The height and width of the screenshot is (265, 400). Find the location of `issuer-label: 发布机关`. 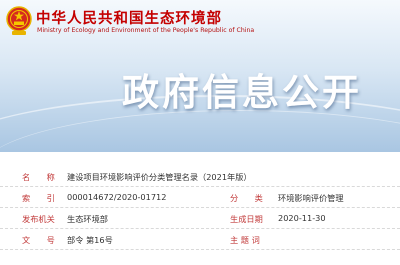

issuer-label: 发布机关 is located at coordinates (38, 219).